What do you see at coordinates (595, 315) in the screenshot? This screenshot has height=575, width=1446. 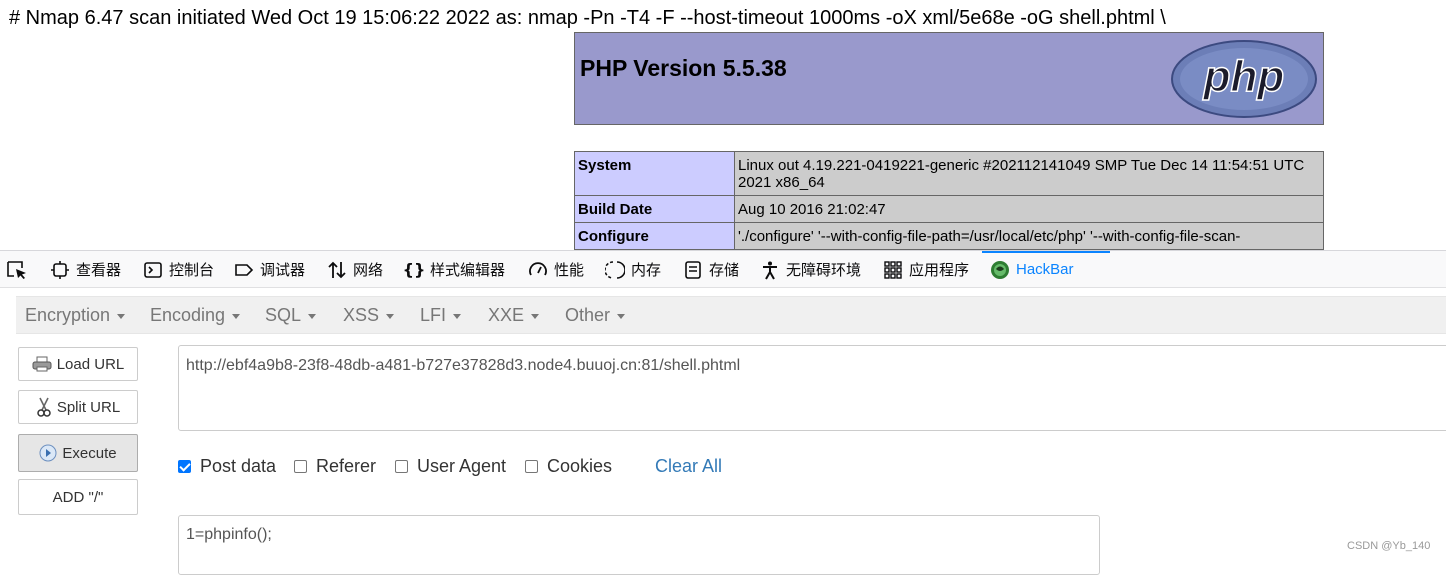 I see `menu-other: Other` at bounding box center [595, 315].